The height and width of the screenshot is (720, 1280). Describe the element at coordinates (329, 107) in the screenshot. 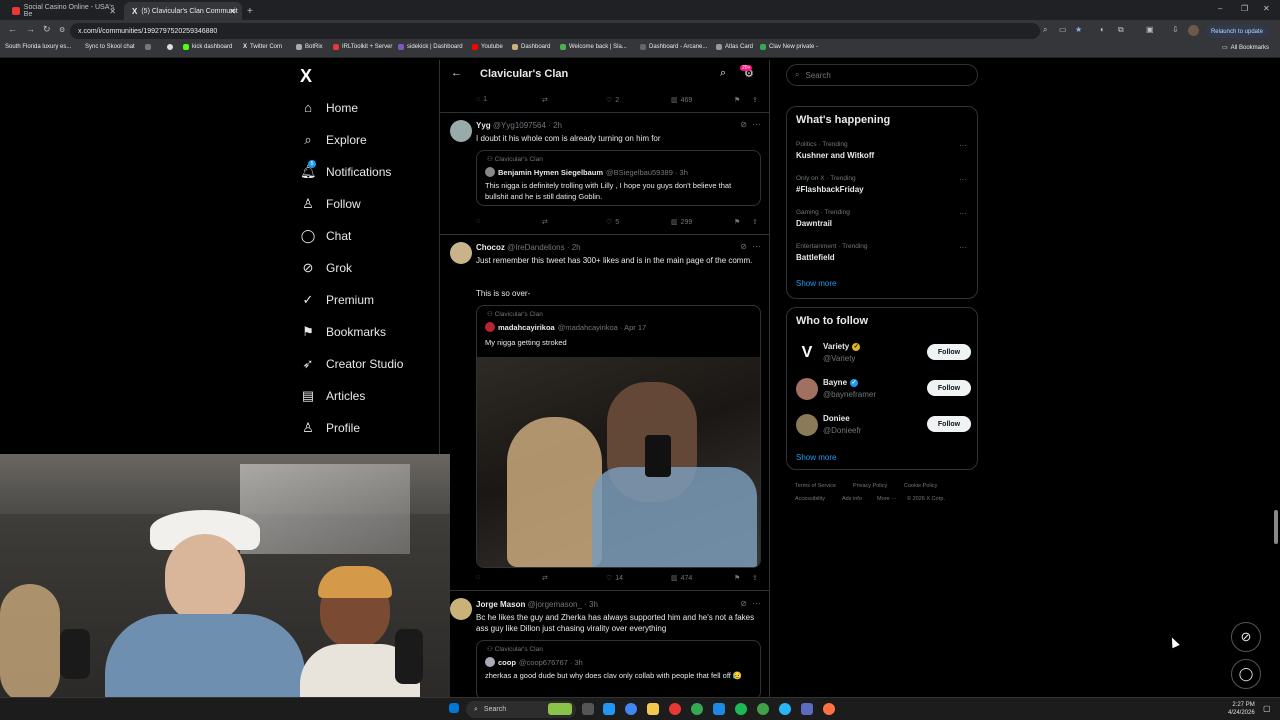

I see `nav-home: ⌂ Home` at that location.